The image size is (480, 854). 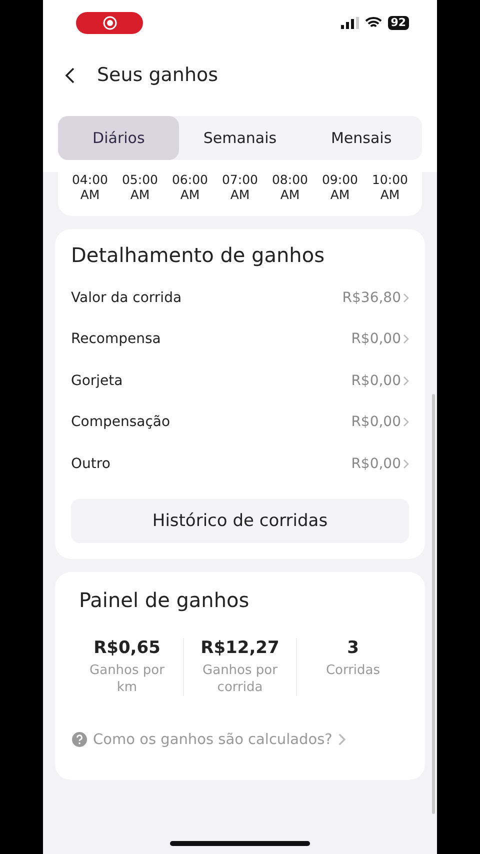 I want to click on time-label: 08:00 AM, so click(x=290, y=187).